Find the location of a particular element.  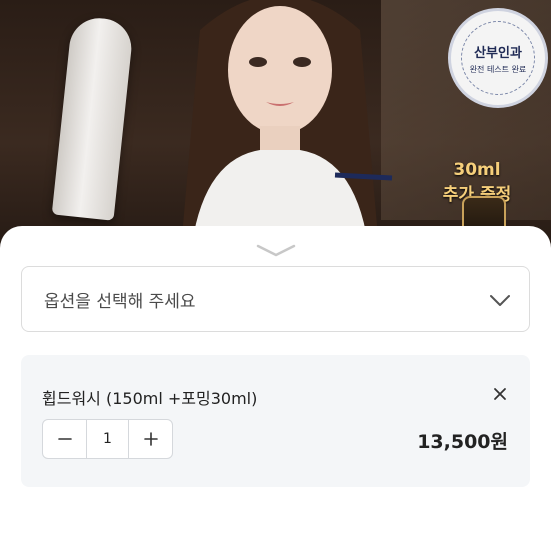

minus-icon is located at coordinates (64, 439).